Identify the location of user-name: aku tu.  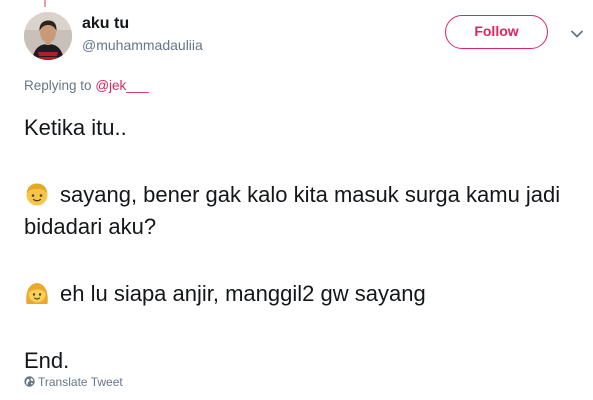
(105, 24).